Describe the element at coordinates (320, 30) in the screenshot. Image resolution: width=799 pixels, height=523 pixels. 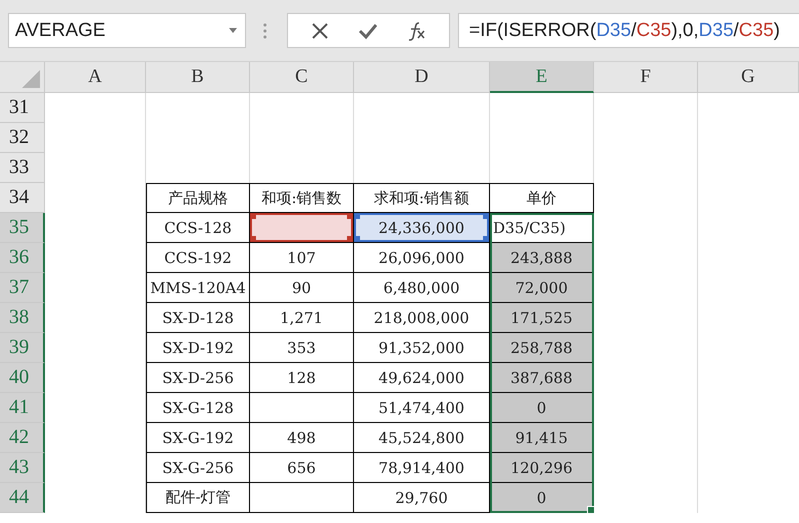
I see `cancel-icon` at that location.